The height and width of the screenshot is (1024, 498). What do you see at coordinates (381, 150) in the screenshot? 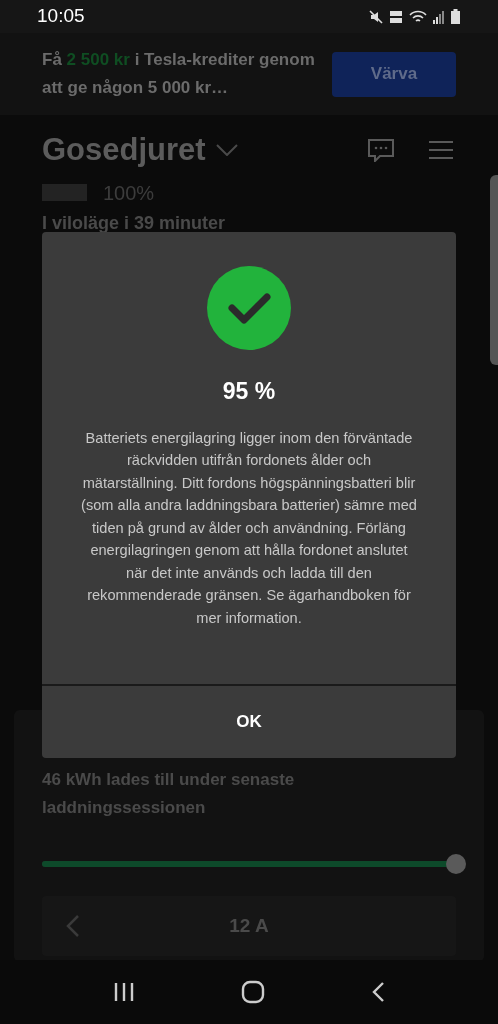
I see `chat-icon` at bounding box center [381, 150].